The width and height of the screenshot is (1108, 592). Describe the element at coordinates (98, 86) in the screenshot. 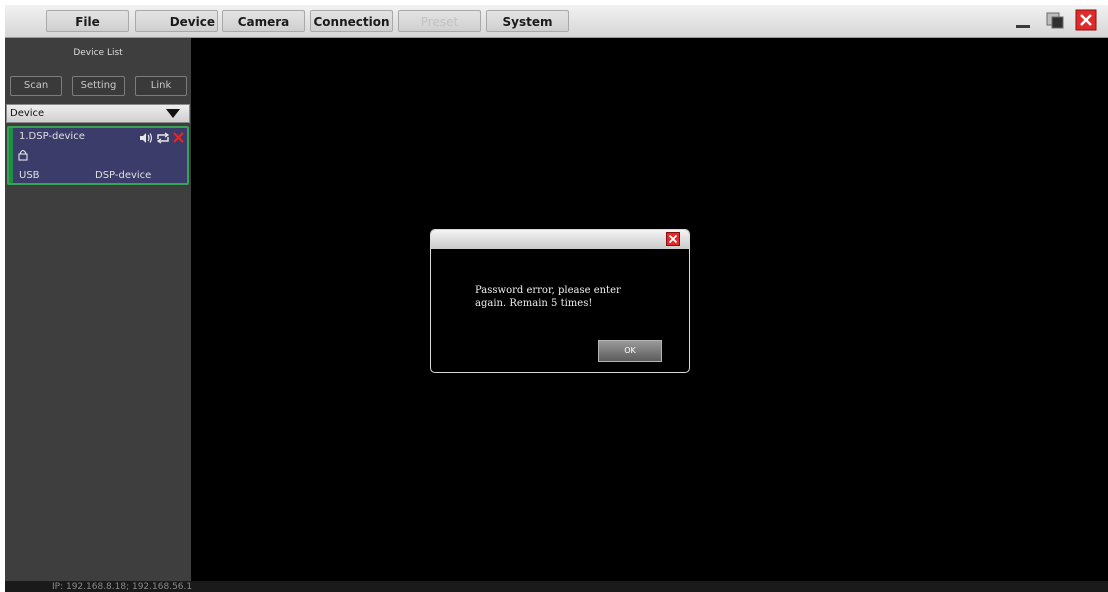

I see `setting-button: Setting` at that location.